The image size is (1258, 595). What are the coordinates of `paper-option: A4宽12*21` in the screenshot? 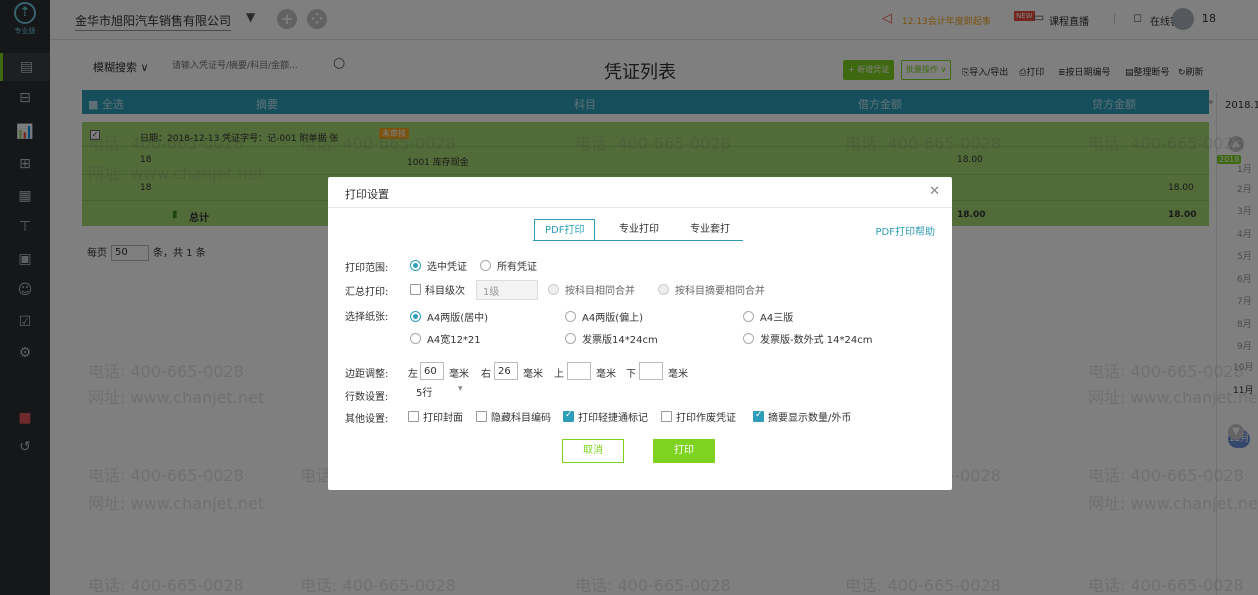 It's located at (445, 338).